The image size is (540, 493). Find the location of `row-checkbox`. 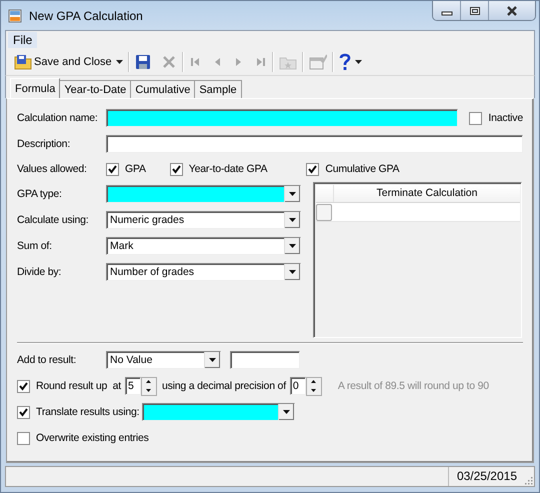

row-checkbox is located at coordinates (324, 212).